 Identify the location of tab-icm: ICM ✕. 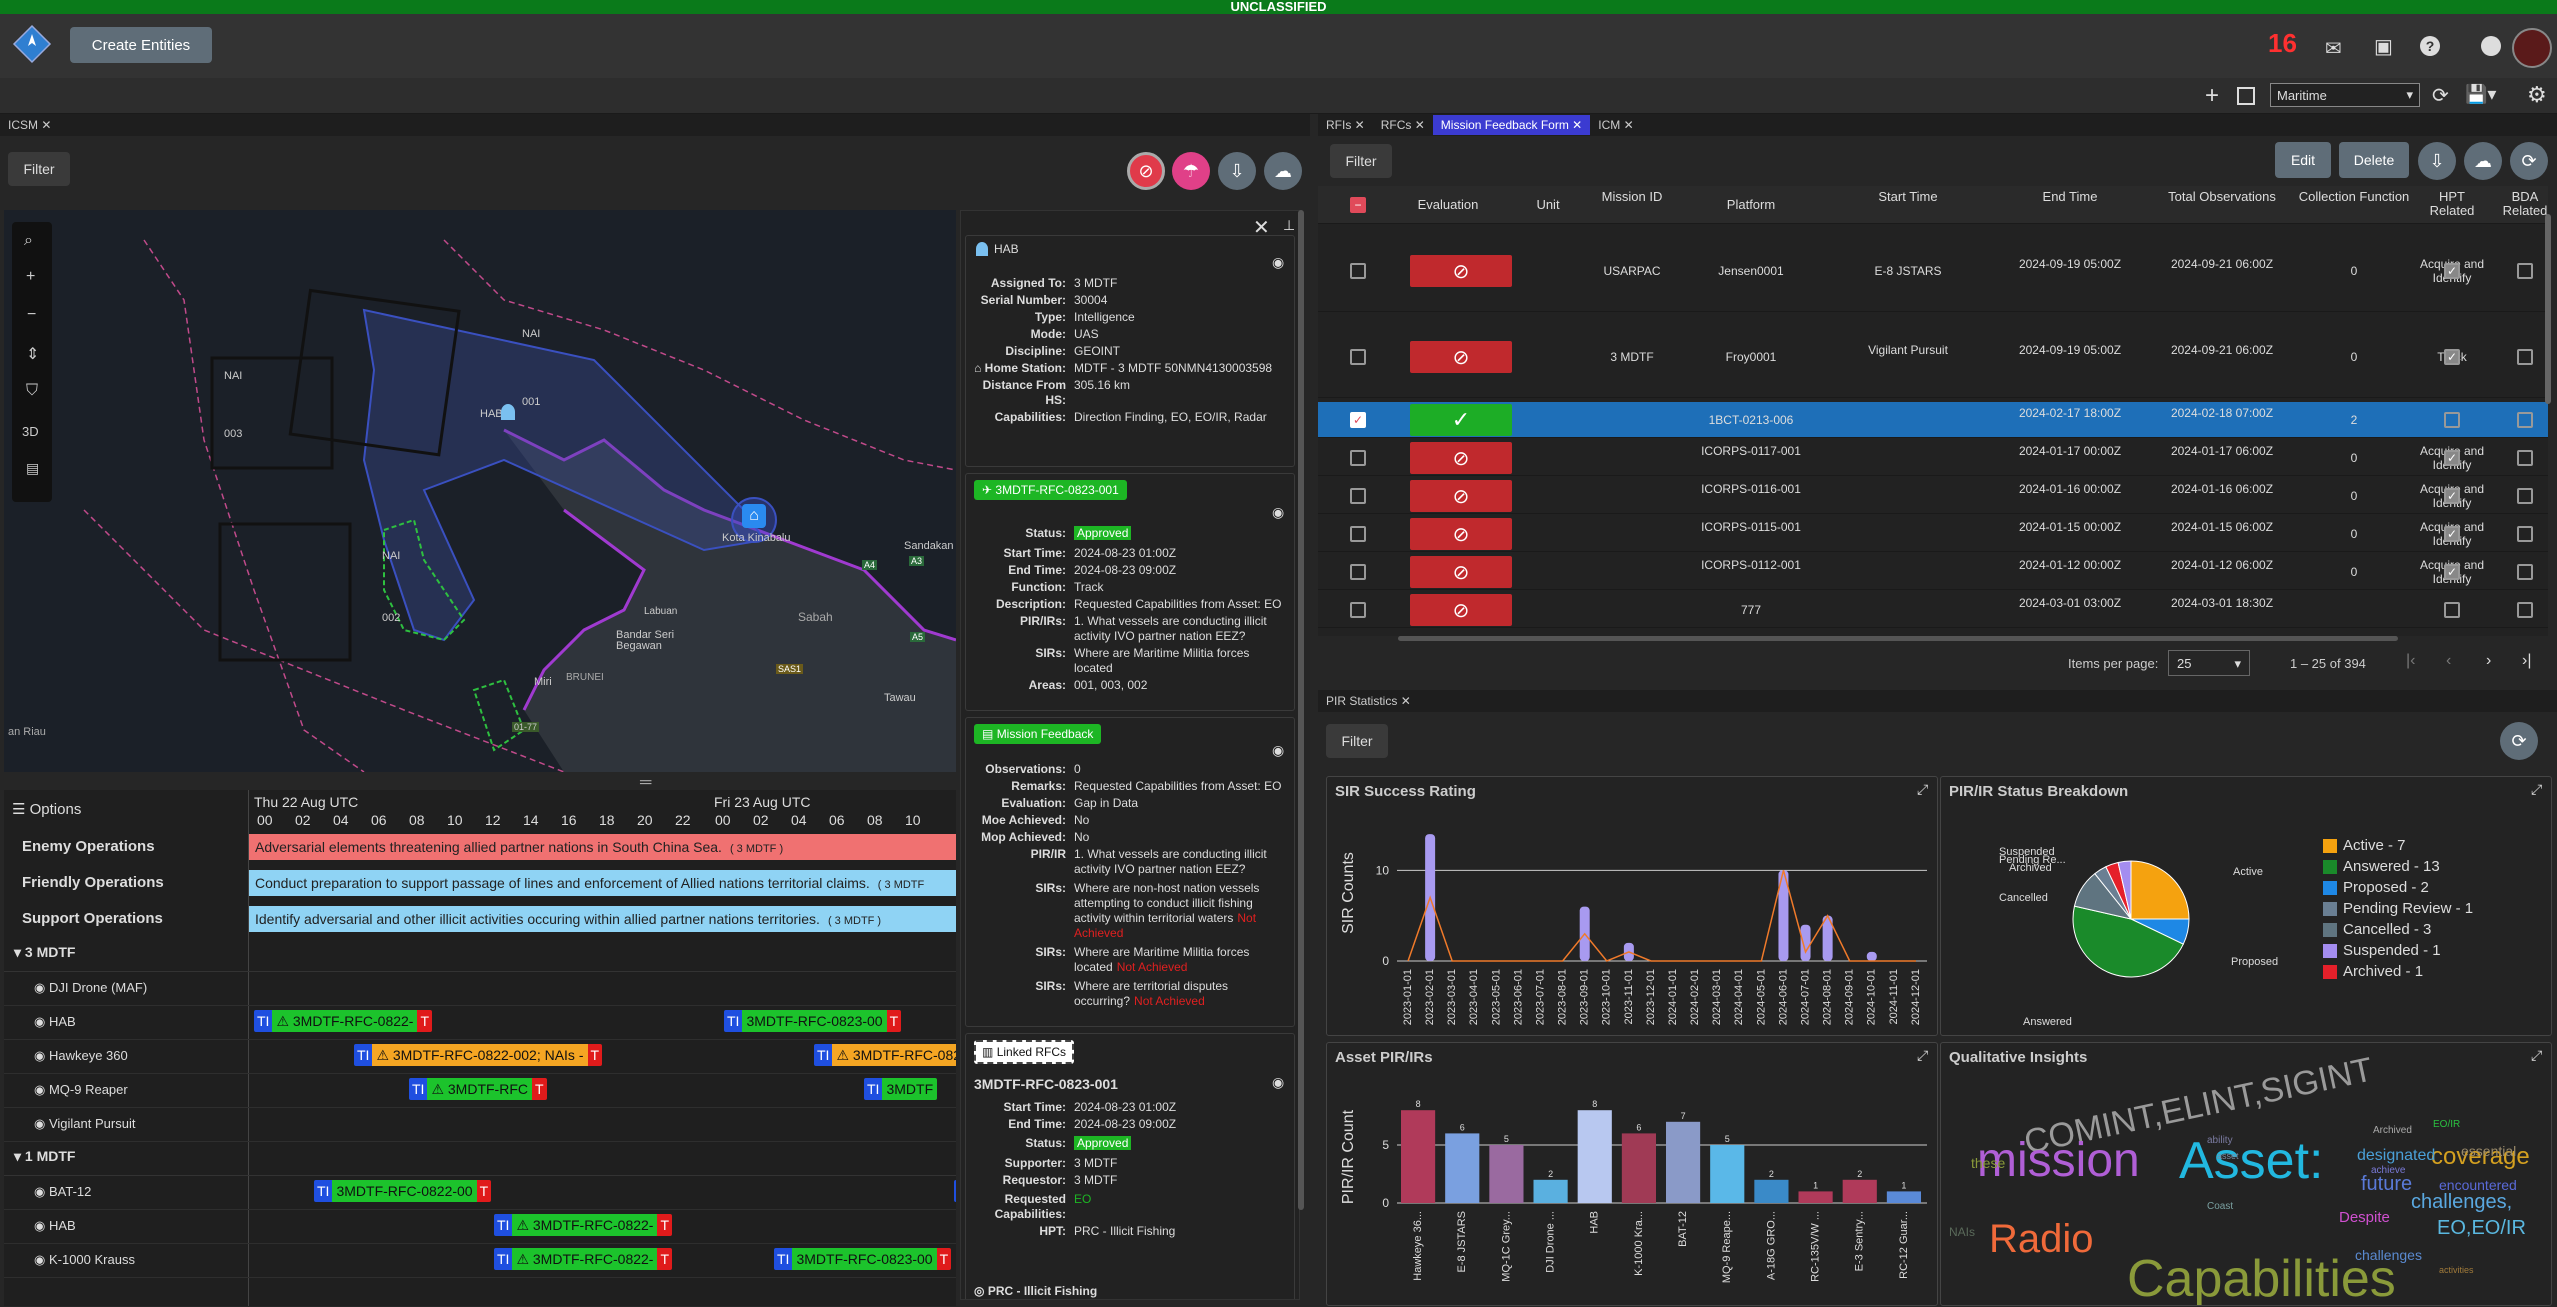
(1615, 125).